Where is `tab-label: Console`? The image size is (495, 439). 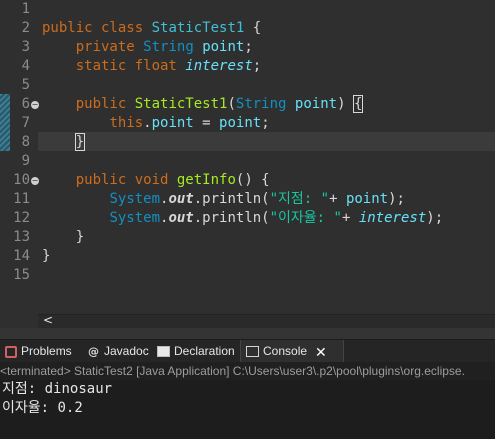 tab-label: Console is located at coordinates (285, 351).